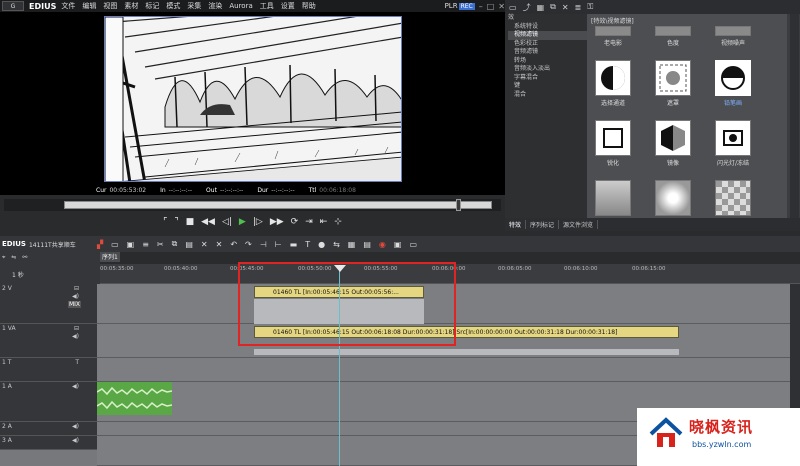 The image size is (800, 466). What do you see at coordinates (547, 86) in the screenshot?
I see `tree-item: 键` at bounding box center [547, 86].